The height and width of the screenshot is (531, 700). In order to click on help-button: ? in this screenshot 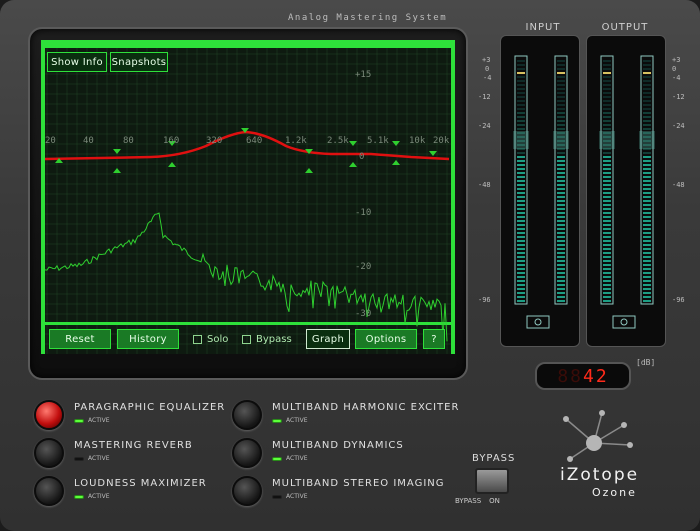, I will do `click(434, 339)`.